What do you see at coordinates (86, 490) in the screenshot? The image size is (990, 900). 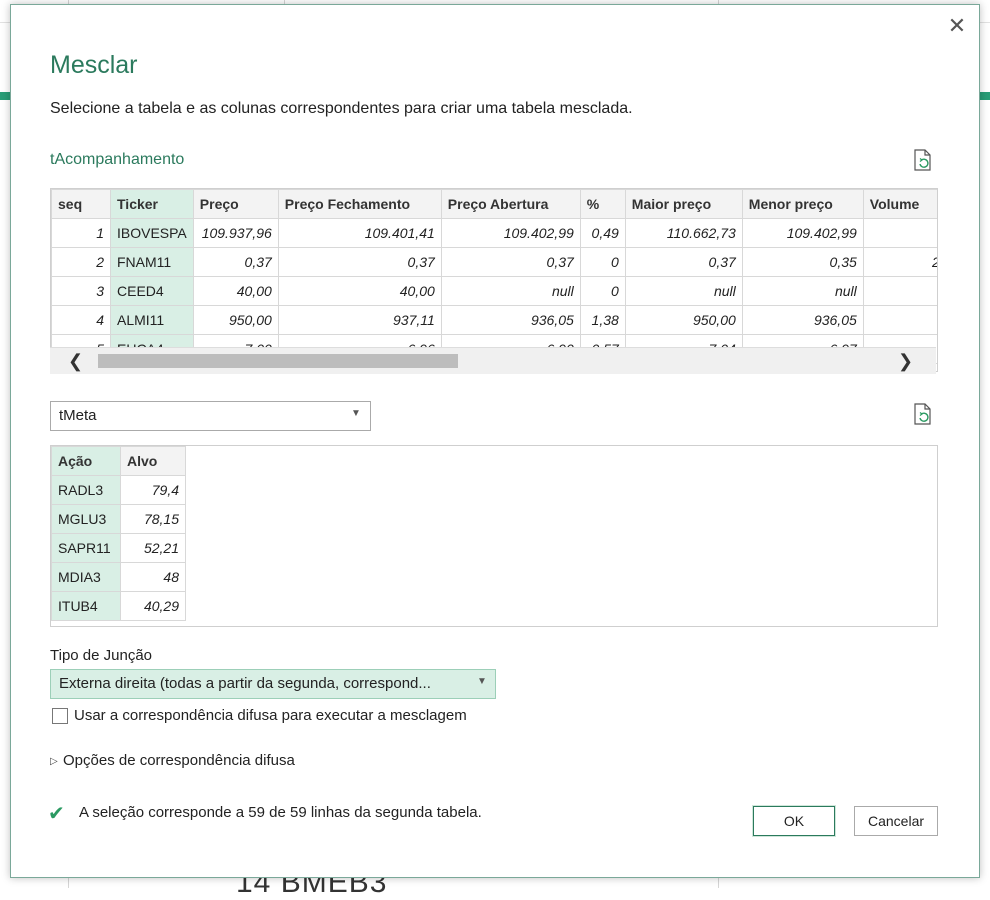 I see `table2-cell: RADL3` at bounding box center [86, 490].